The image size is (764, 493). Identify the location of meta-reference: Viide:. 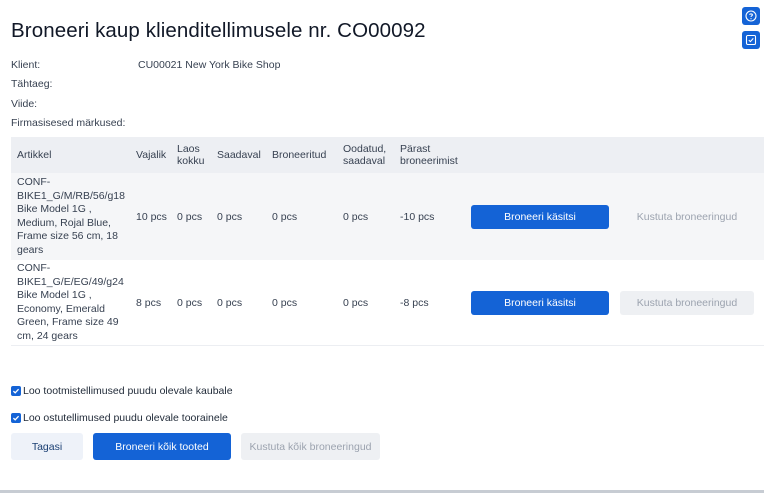
(145, 104).